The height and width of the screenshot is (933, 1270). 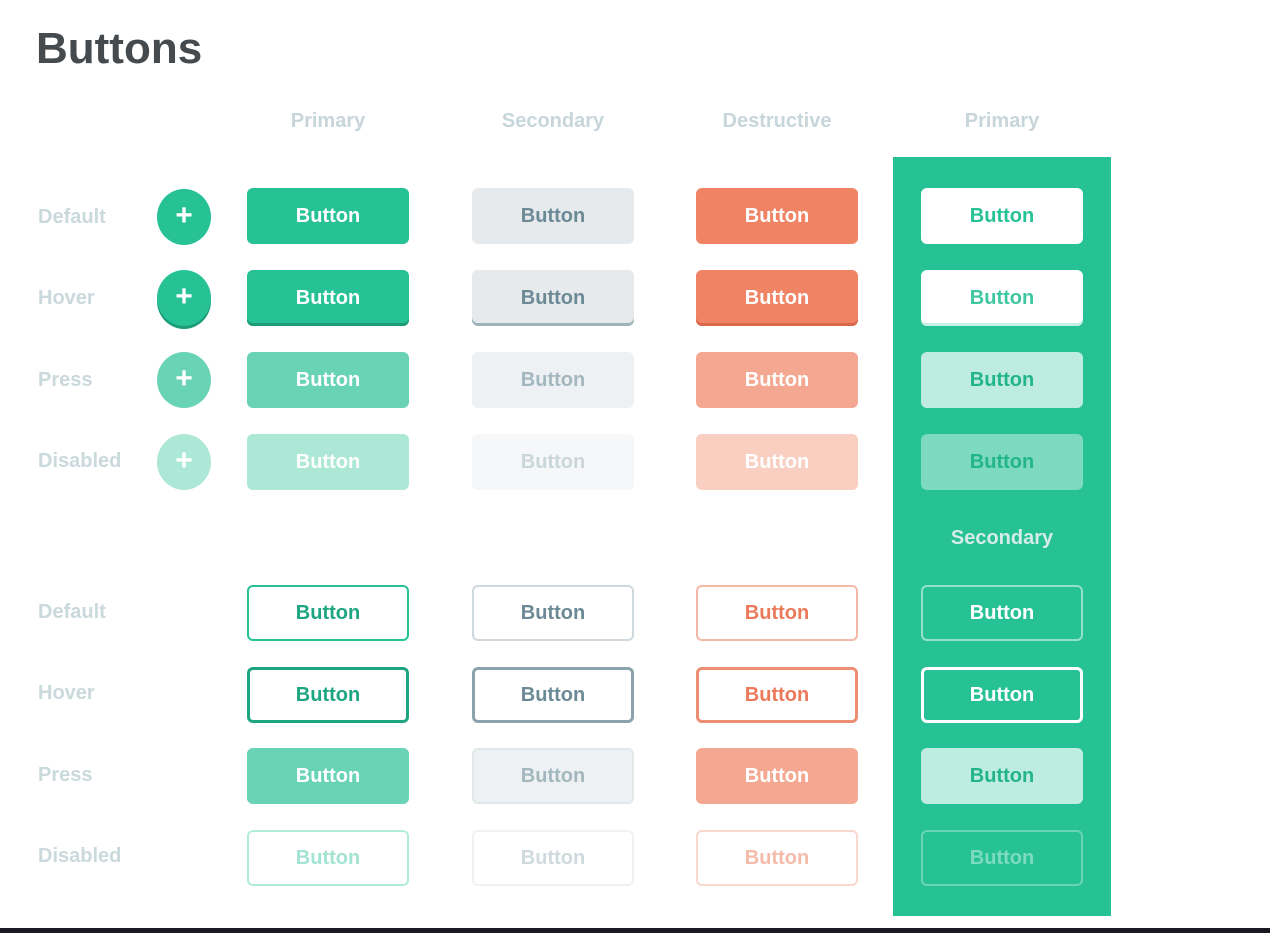 I want to click on secondary-outline-button-disabled: Button, so click(x=553, y=858).